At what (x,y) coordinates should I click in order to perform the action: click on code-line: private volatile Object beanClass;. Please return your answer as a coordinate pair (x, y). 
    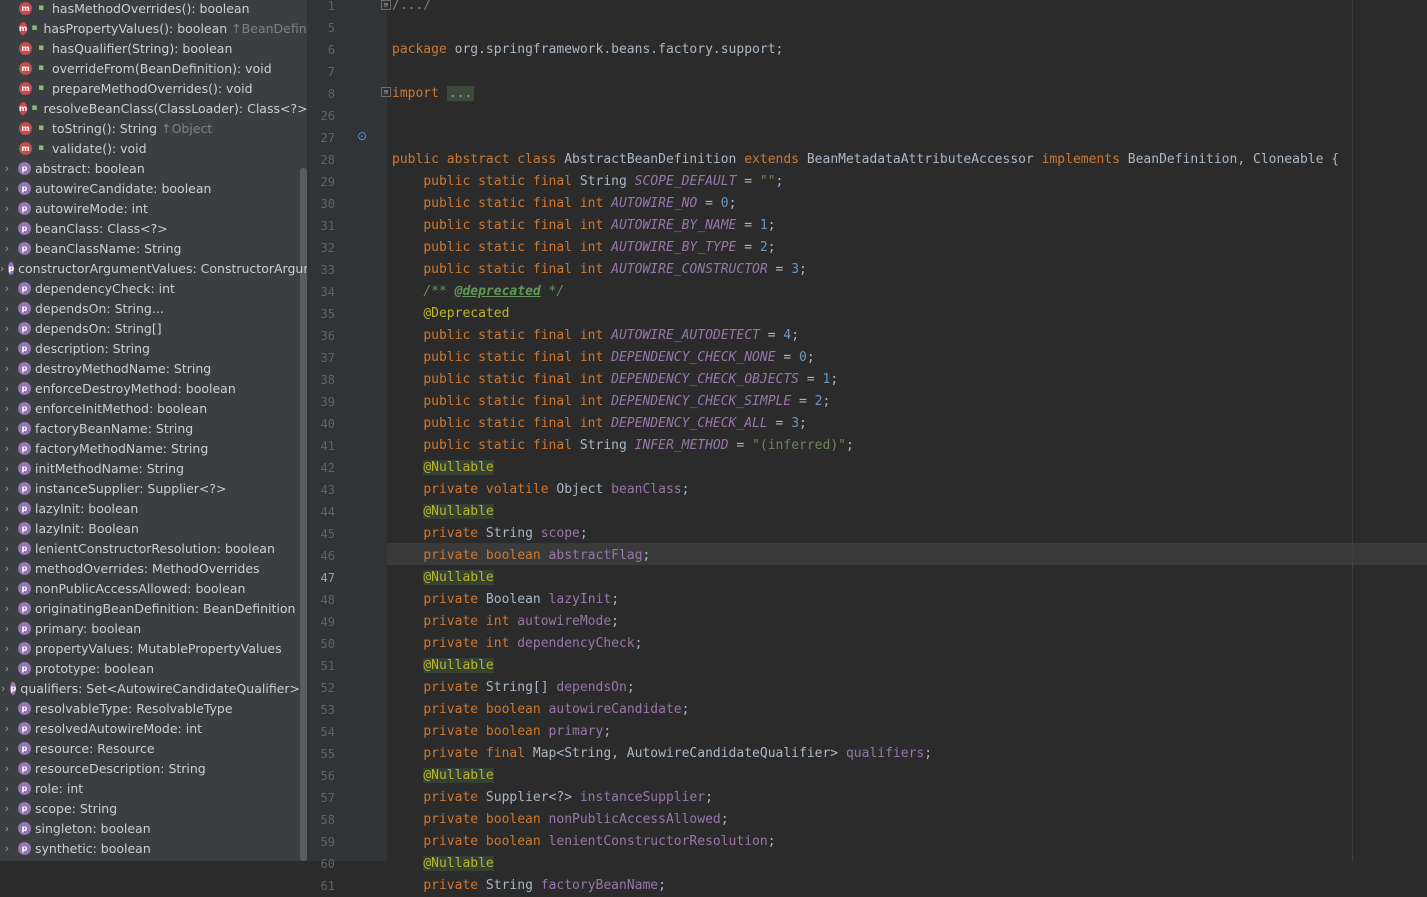
    Looking at the image, I should click on (540, 490).